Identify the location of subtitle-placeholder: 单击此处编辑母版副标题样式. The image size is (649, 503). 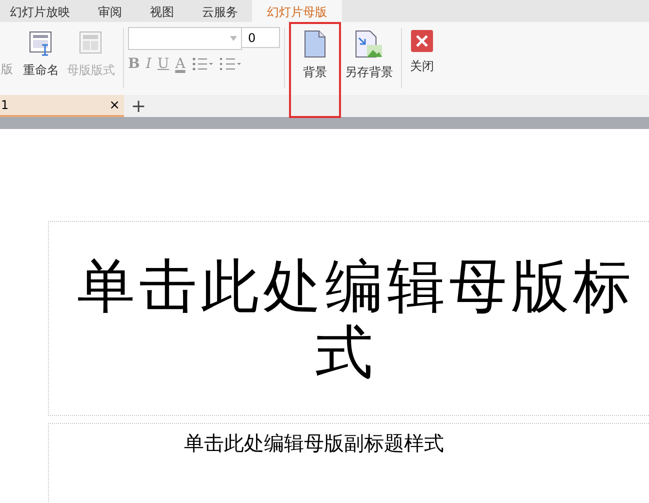
(348, 463).